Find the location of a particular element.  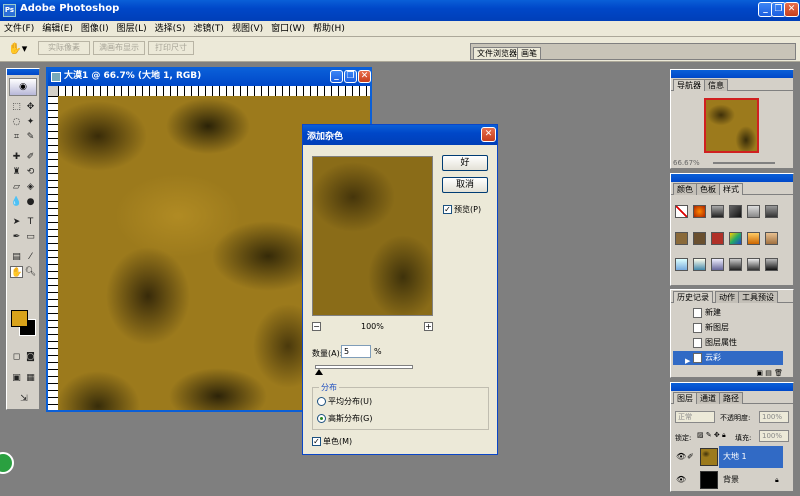

tab-navigator: 导航器 is located at coordinates (689, 85).